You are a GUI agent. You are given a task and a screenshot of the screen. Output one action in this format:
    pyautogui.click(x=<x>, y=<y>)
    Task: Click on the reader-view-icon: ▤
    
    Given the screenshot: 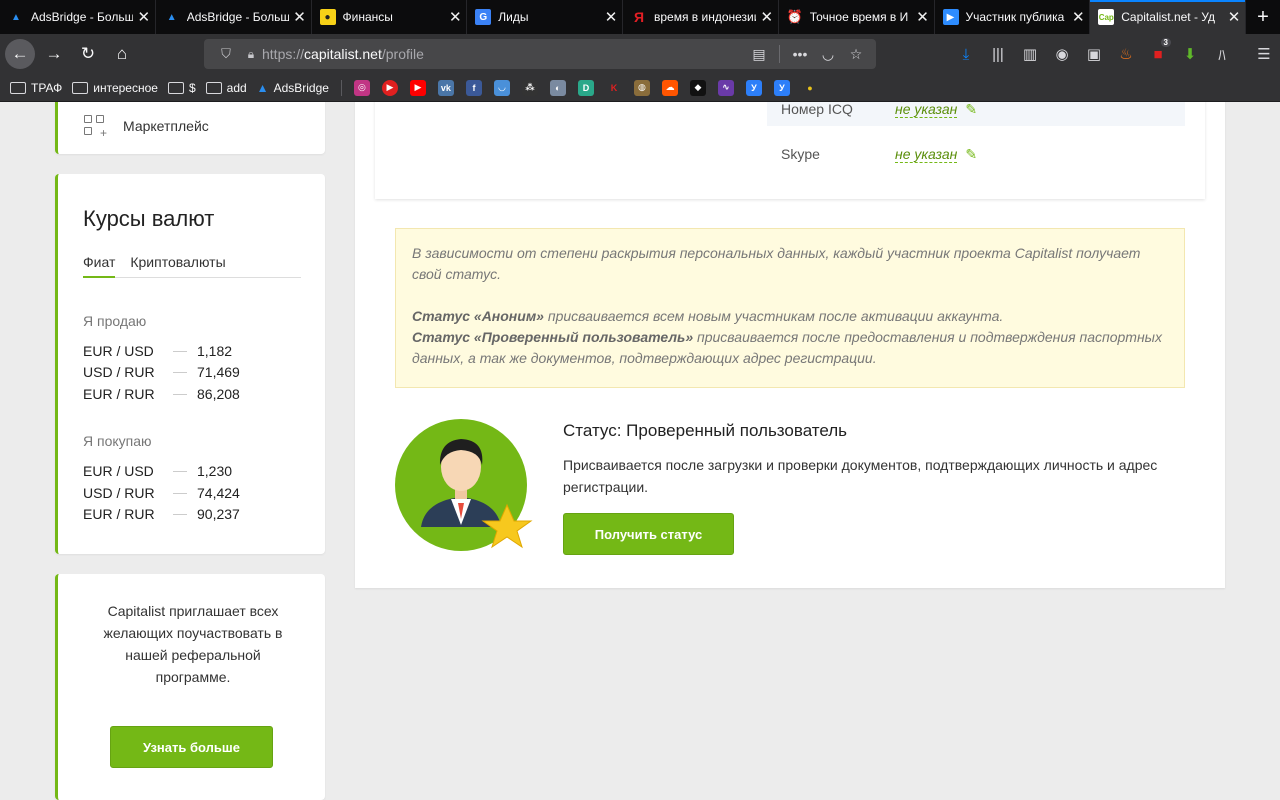 What is the action you would take?
    pyautogui.click(x=759, y=54)
    